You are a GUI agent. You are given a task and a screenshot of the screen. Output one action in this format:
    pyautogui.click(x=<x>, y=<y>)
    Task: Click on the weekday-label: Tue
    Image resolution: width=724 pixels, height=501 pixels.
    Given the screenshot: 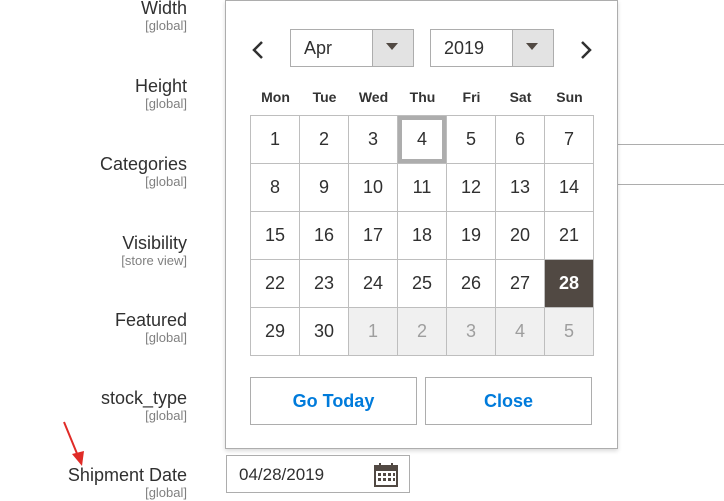 What is the action you would take?
    pyautogui.click(x=324, y=97)
    